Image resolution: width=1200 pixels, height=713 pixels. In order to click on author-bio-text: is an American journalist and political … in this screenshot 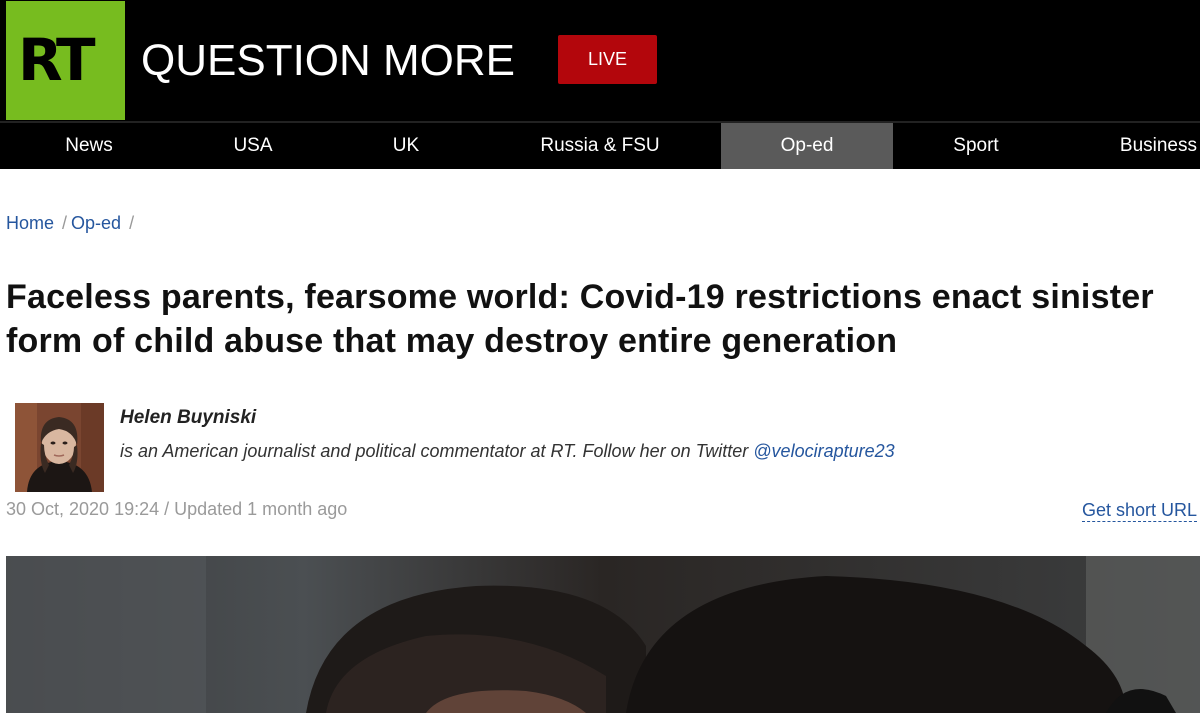, I will do `click(437, 451)`.